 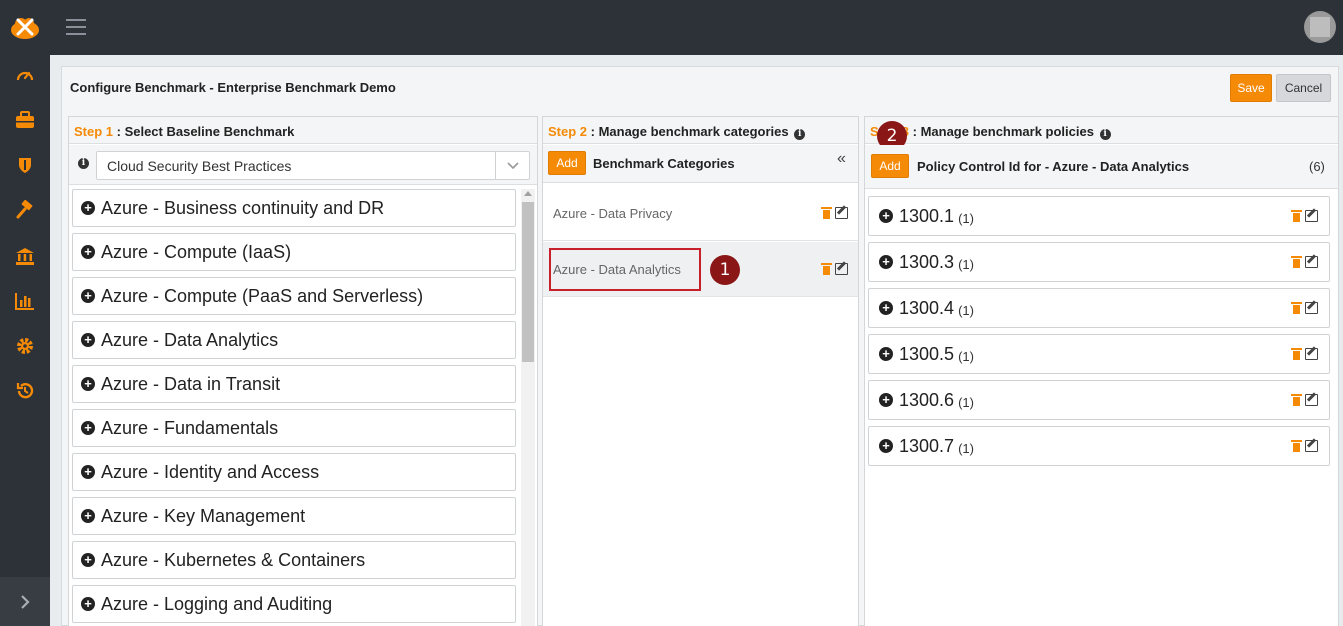 I want to click on policy-id: 1300.5, so click(x=927, y=354).